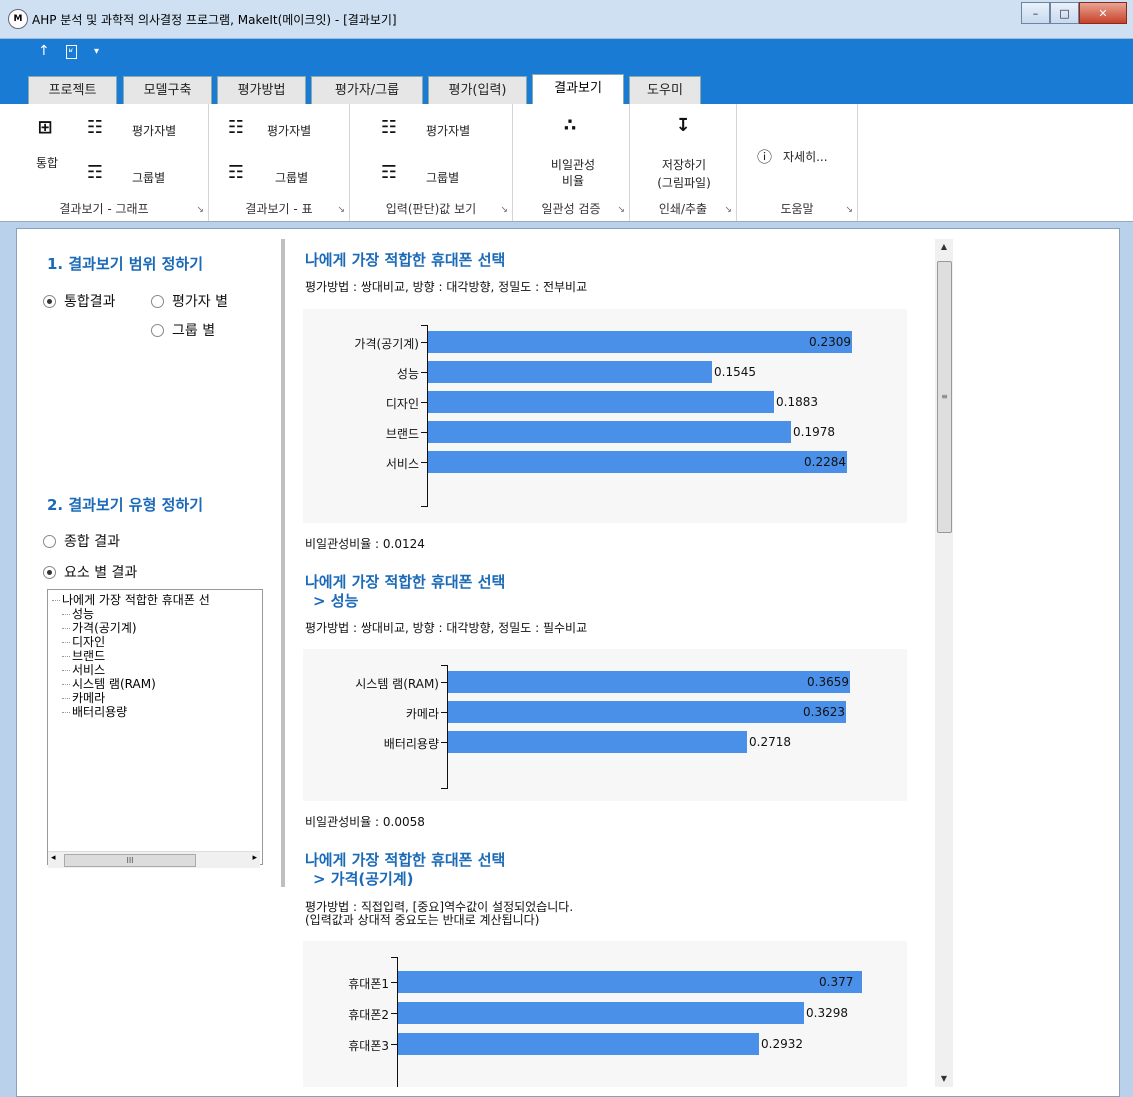 The width and height of the screenshot is (1133, 1097). What do you see at coordinates (79, 301) in the screenshot?
I see `scope-integrated-radio: 통합결과` at bounding box center [79, 301].